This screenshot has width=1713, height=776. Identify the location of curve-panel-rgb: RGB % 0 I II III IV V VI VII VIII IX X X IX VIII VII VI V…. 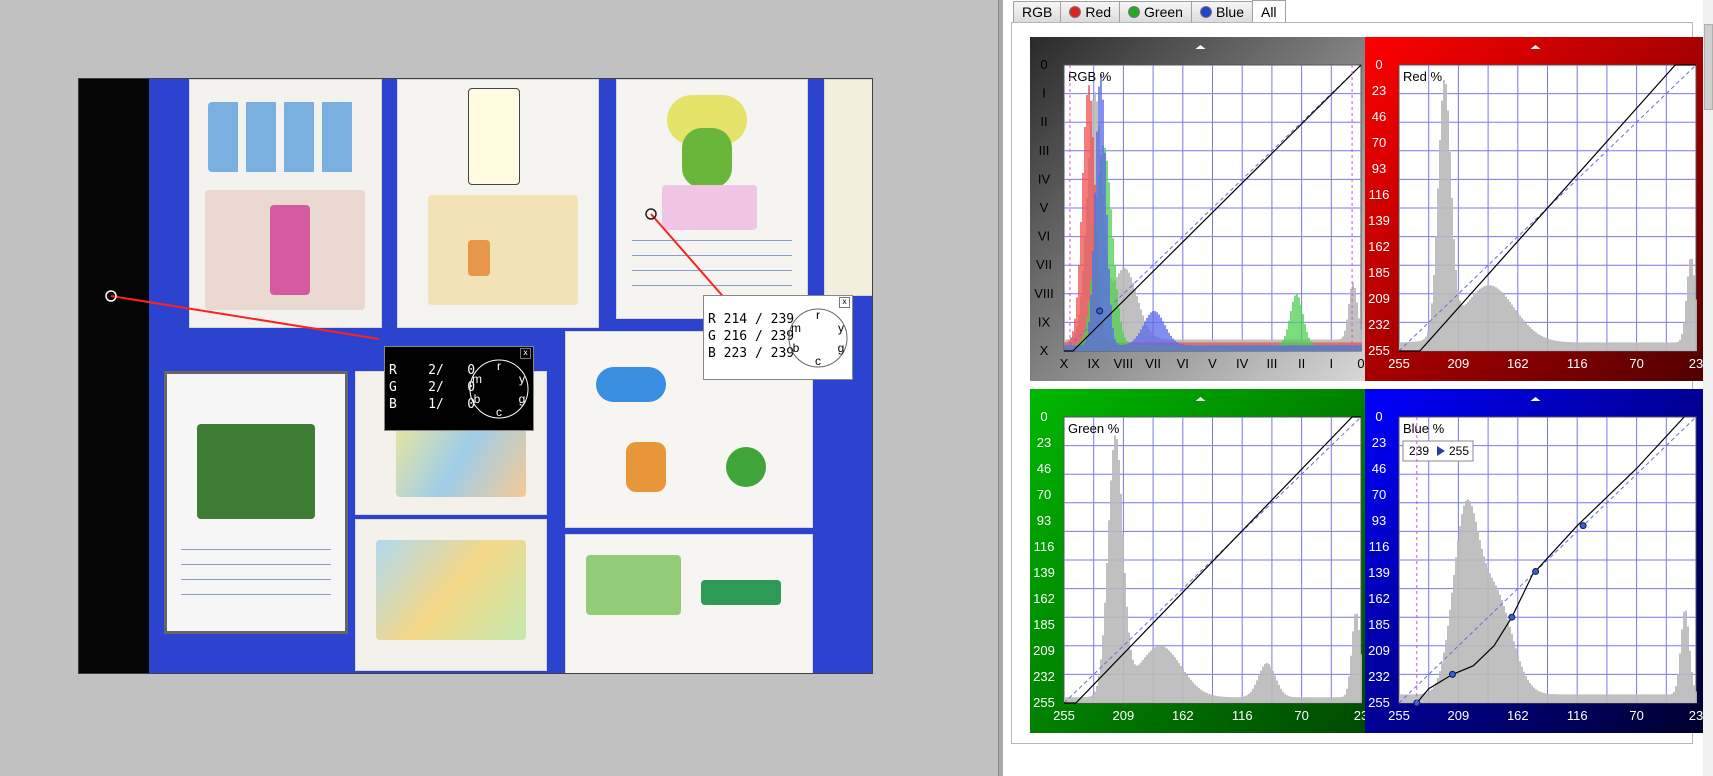
(1200, 209).